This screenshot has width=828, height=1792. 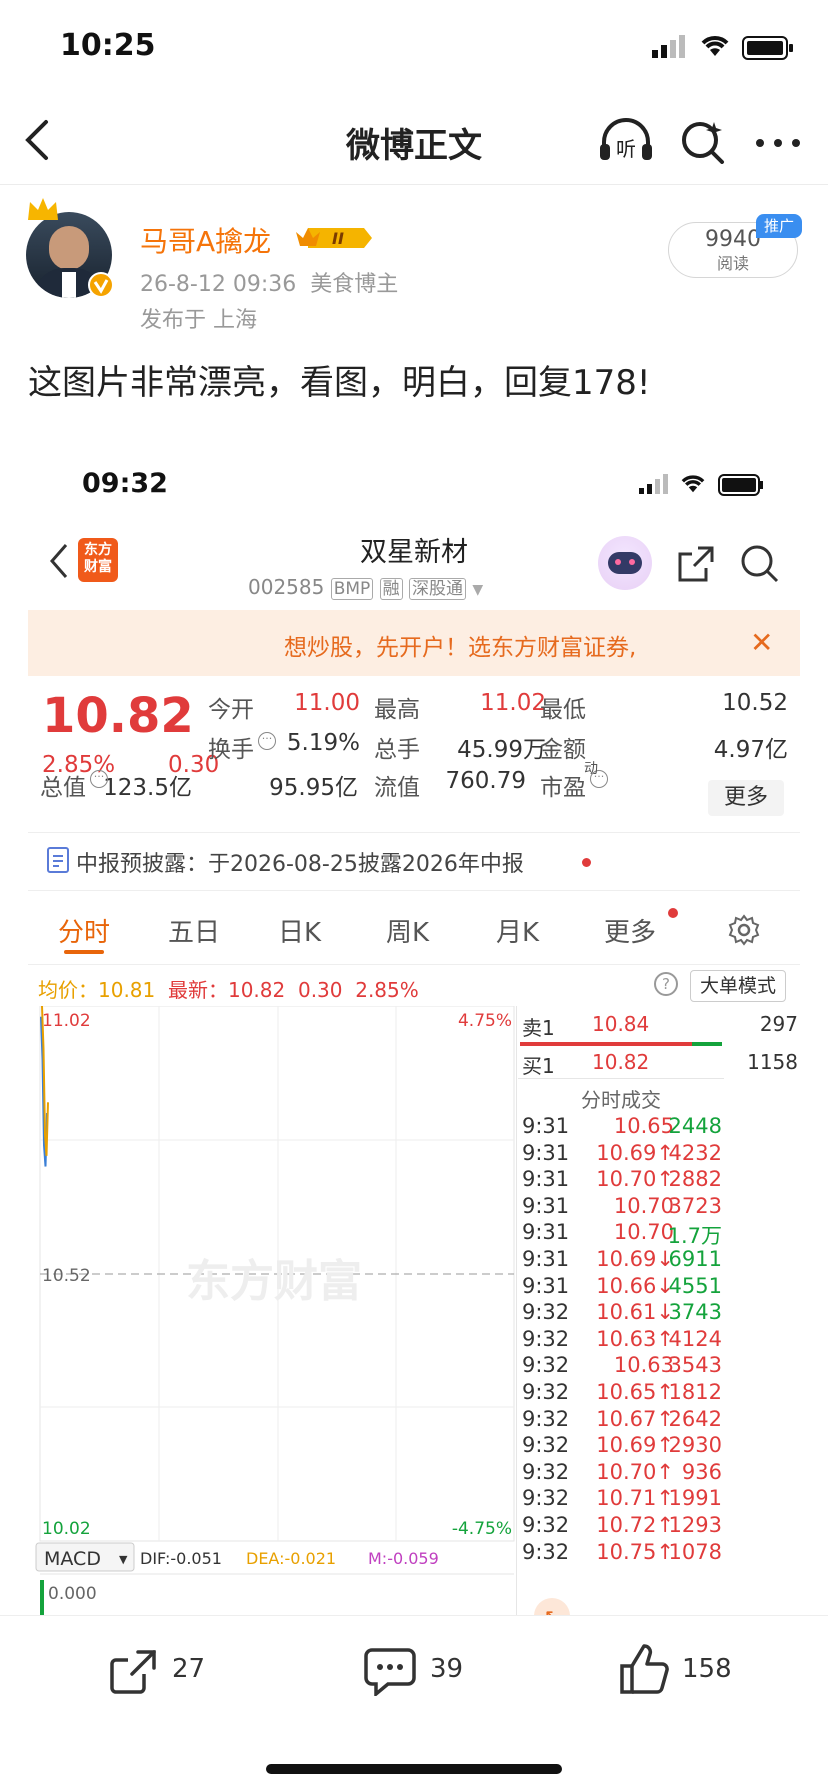 What do you see at coordinates (695, 1338) in the screenshot?
I see `trade-volume: 4124` at bounding box center [695, 1338].